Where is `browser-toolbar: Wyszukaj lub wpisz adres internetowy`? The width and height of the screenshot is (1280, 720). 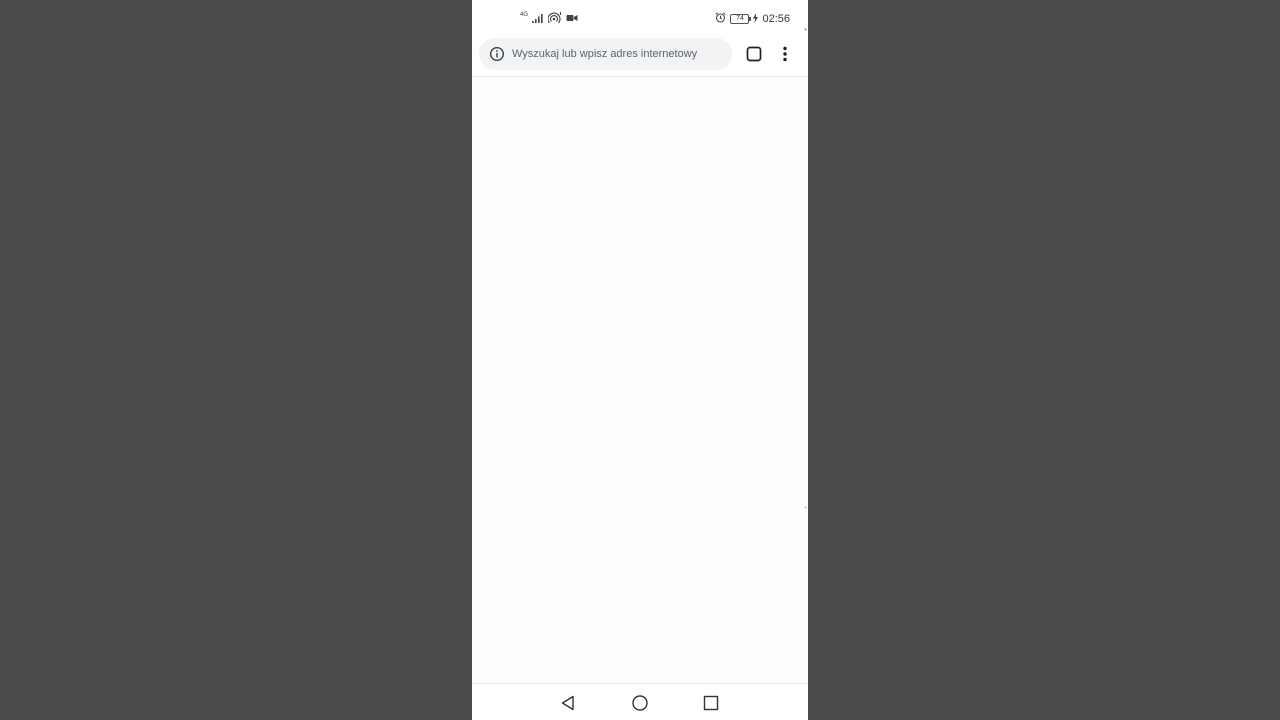
browser-toolbar: Wyszukaj lub wpisz adres internetowy is located at coordinates (640, 57).